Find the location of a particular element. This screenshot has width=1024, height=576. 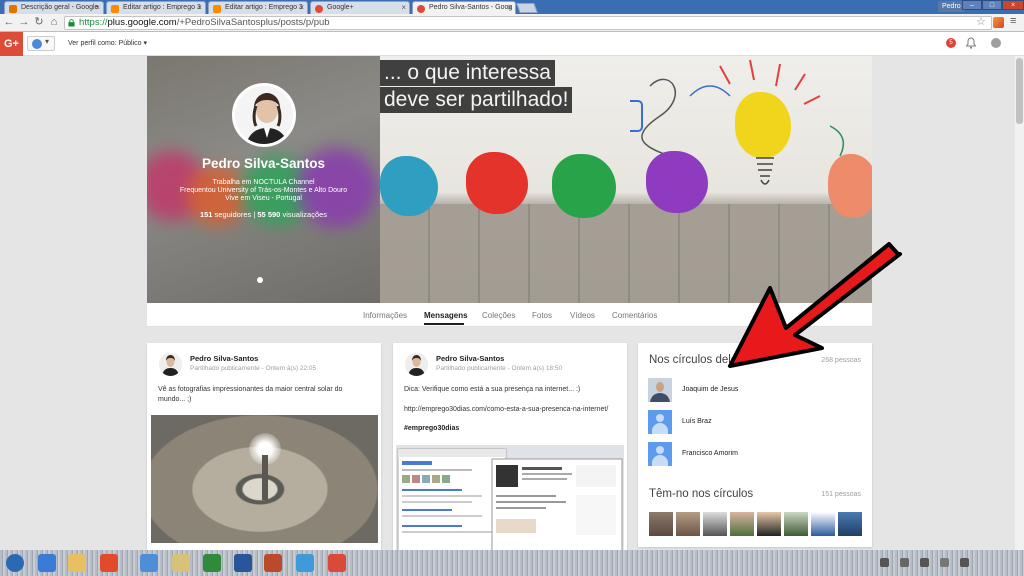

circle-person: Luís Braz is located at coordinates (758, 423).